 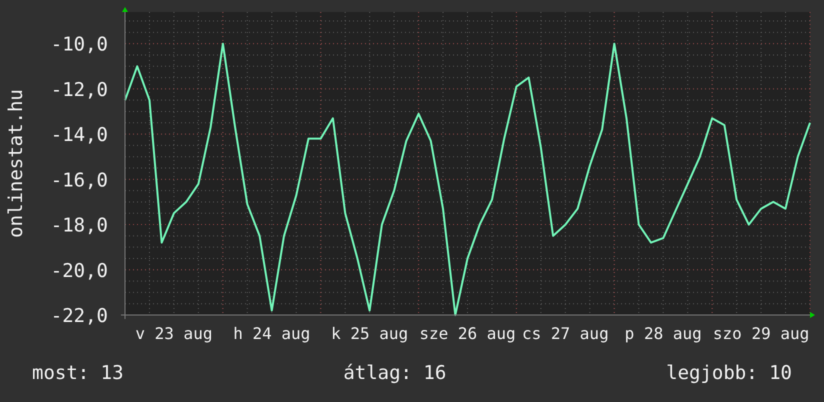 What do you see at coordinates (729, 373) in the screenshot?
I see `legend-stat: legjobb: 10` at bounding box center [729, 373].